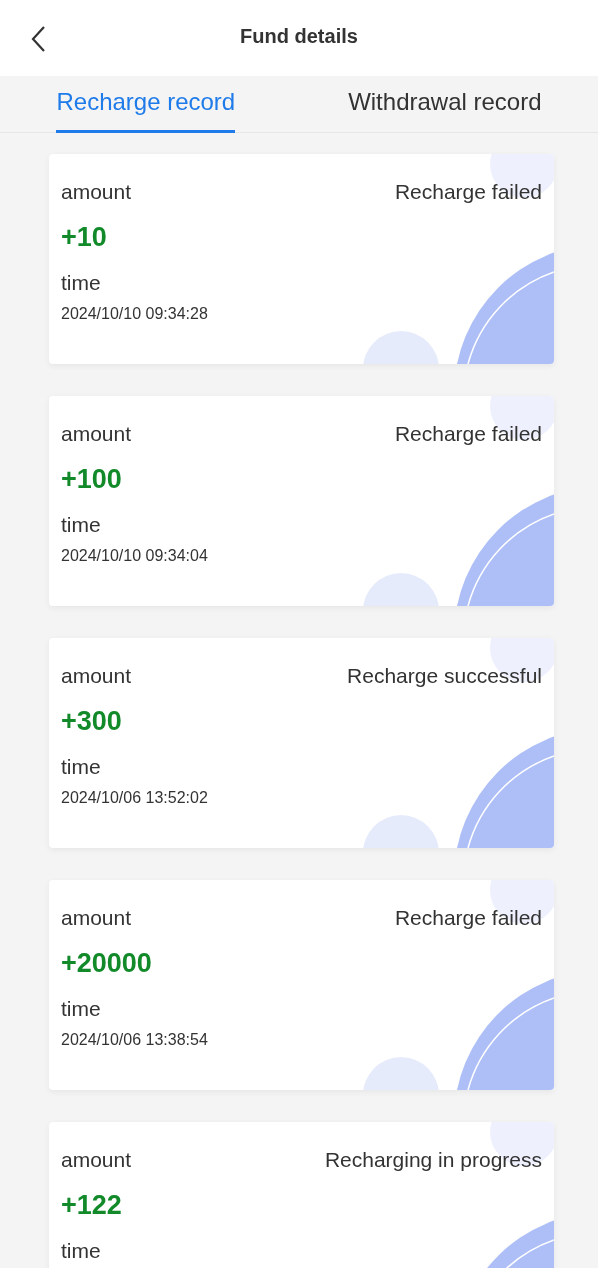 Image resolution: width=598 pixels, height=1268 pixels. I want to click on amount-value: +122, so click(92, 1205).